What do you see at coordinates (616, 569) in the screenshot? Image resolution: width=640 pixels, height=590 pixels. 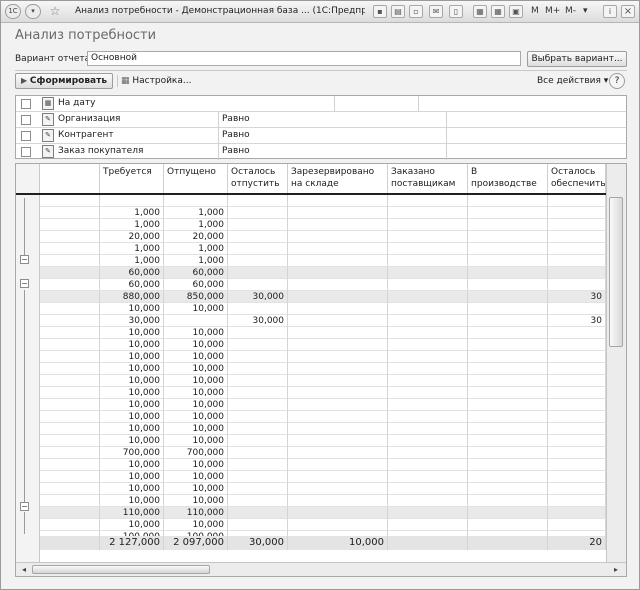 I see `scroll-right-icon: ▸` at bounding box center [616, 569].